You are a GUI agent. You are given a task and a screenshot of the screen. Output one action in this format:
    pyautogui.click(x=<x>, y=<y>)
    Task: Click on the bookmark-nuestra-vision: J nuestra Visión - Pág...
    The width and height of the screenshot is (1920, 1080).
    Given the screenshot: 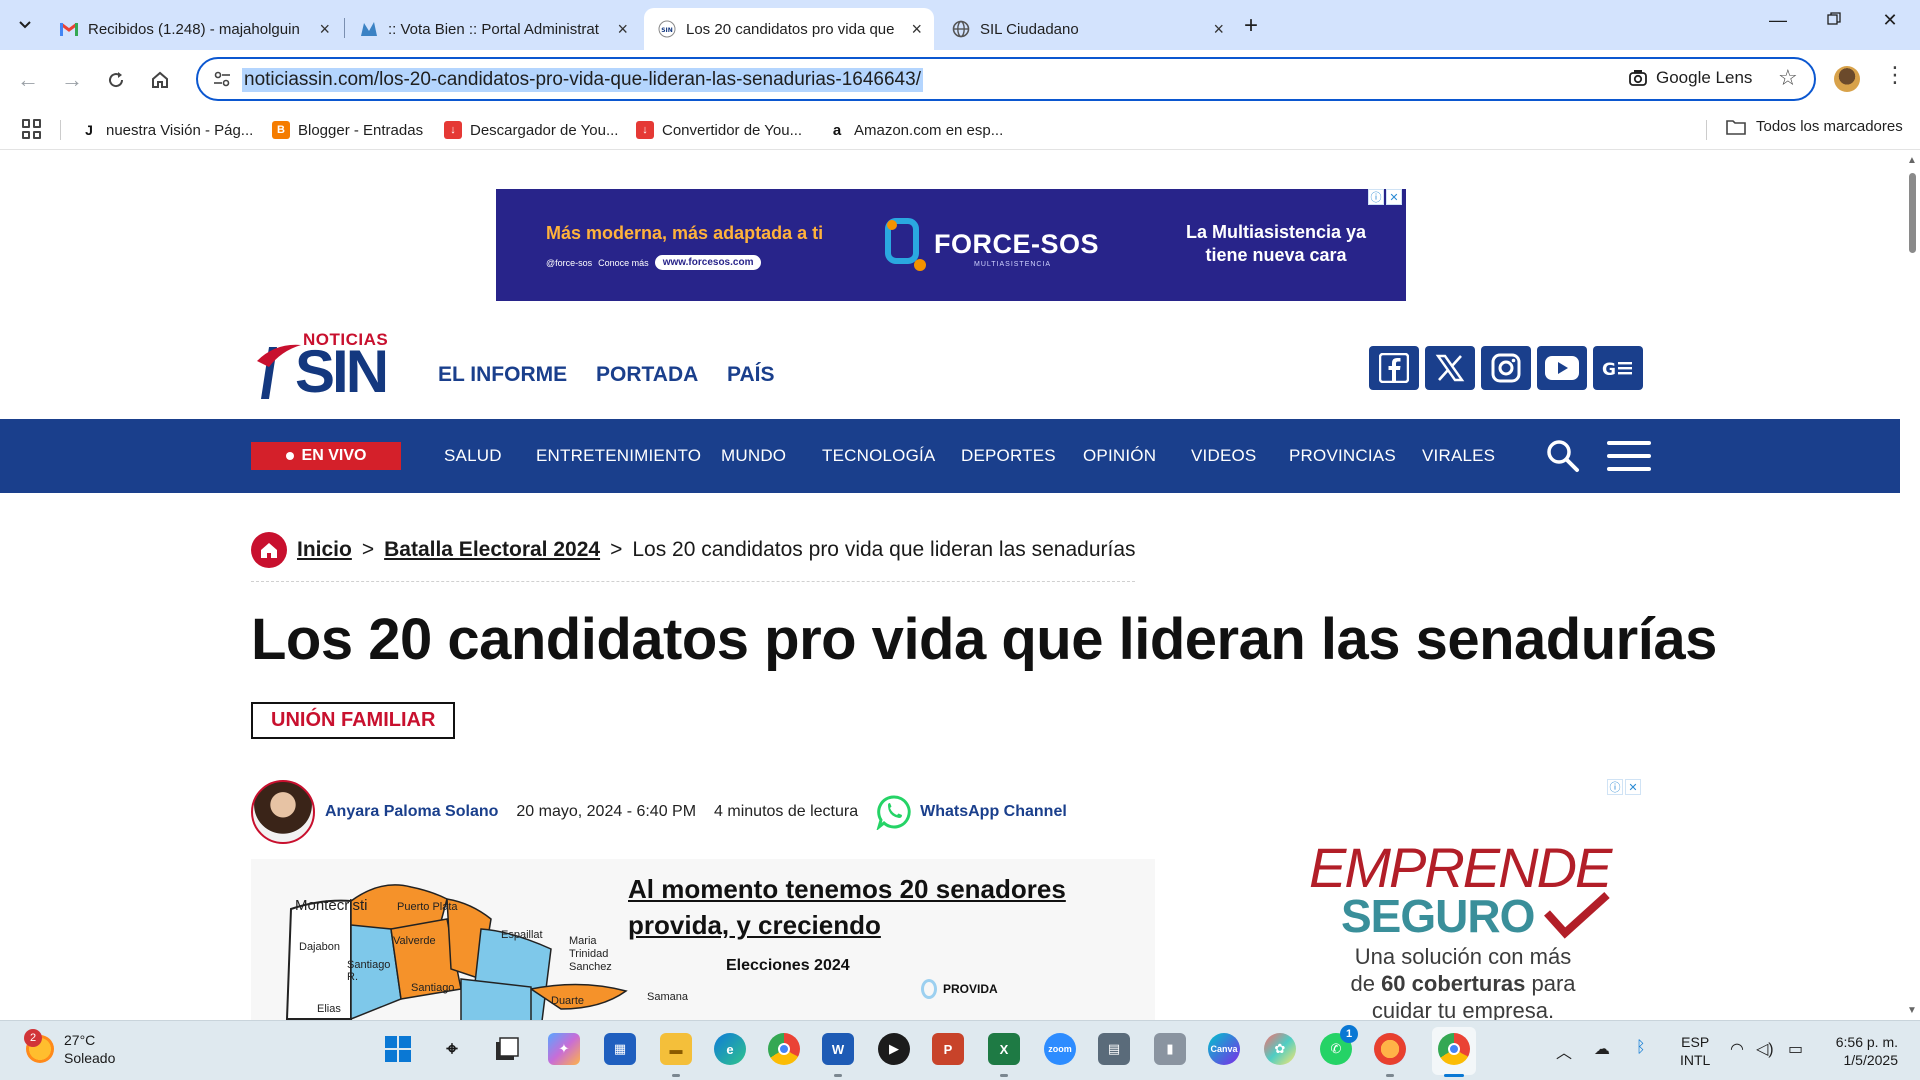 What is the action you would take?
    pyautogui.click(x=166, y=130)
    